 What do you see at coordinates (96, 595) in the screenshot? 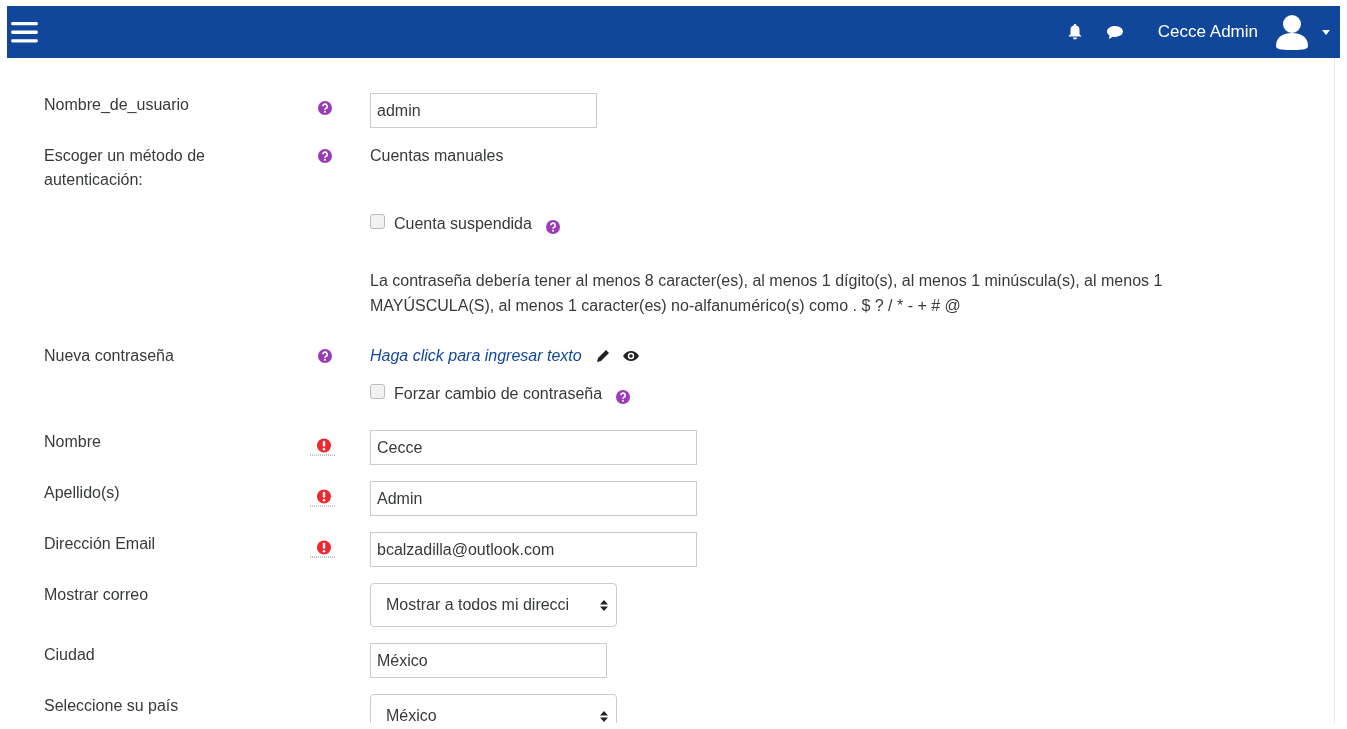
I see `field-label: Mostrar correo` at bounding box center [96, 595].